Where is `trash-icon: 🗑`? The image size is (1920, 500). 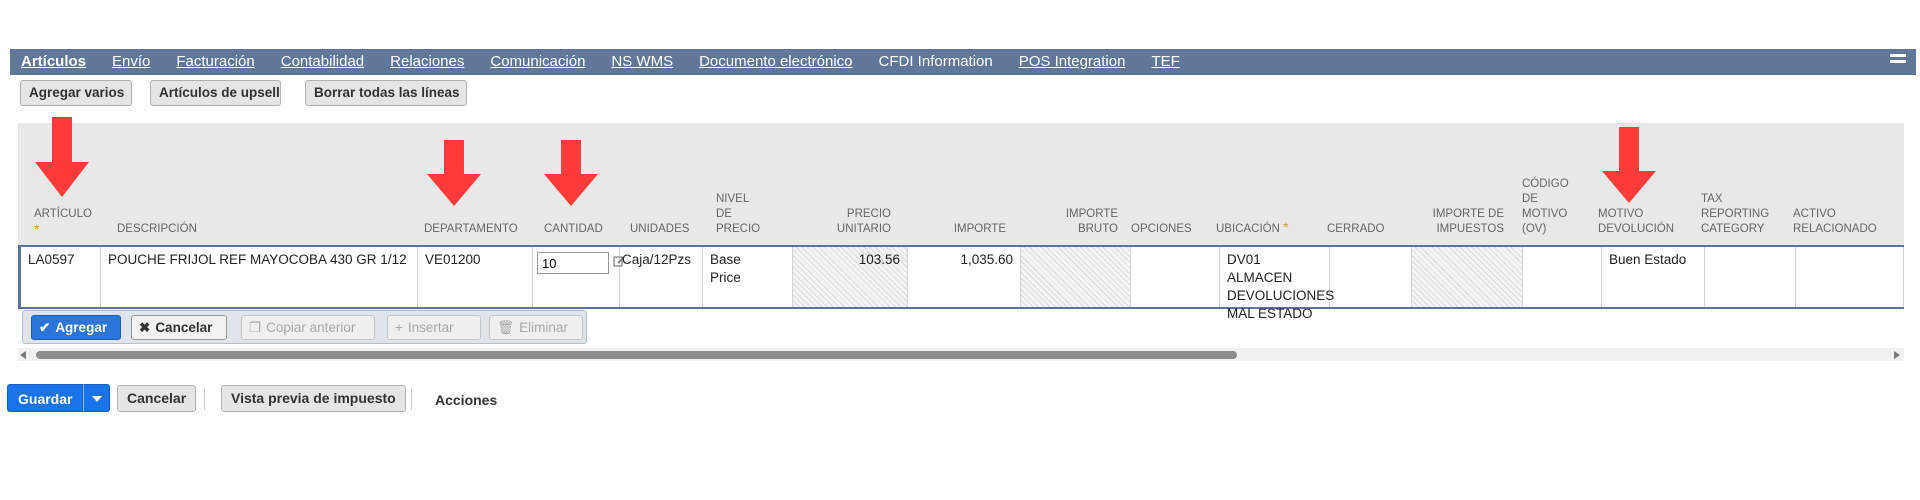 trash-icon: 🗑 is located at coordinates (506, 327).